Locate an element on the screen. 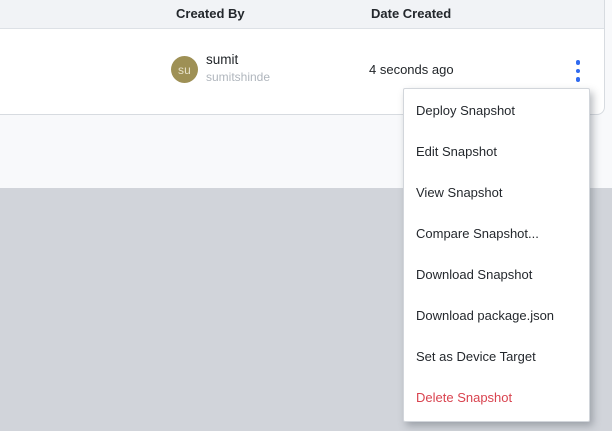 The image size is (612, 431). row-actions-button is located at coordinates (578, 71).